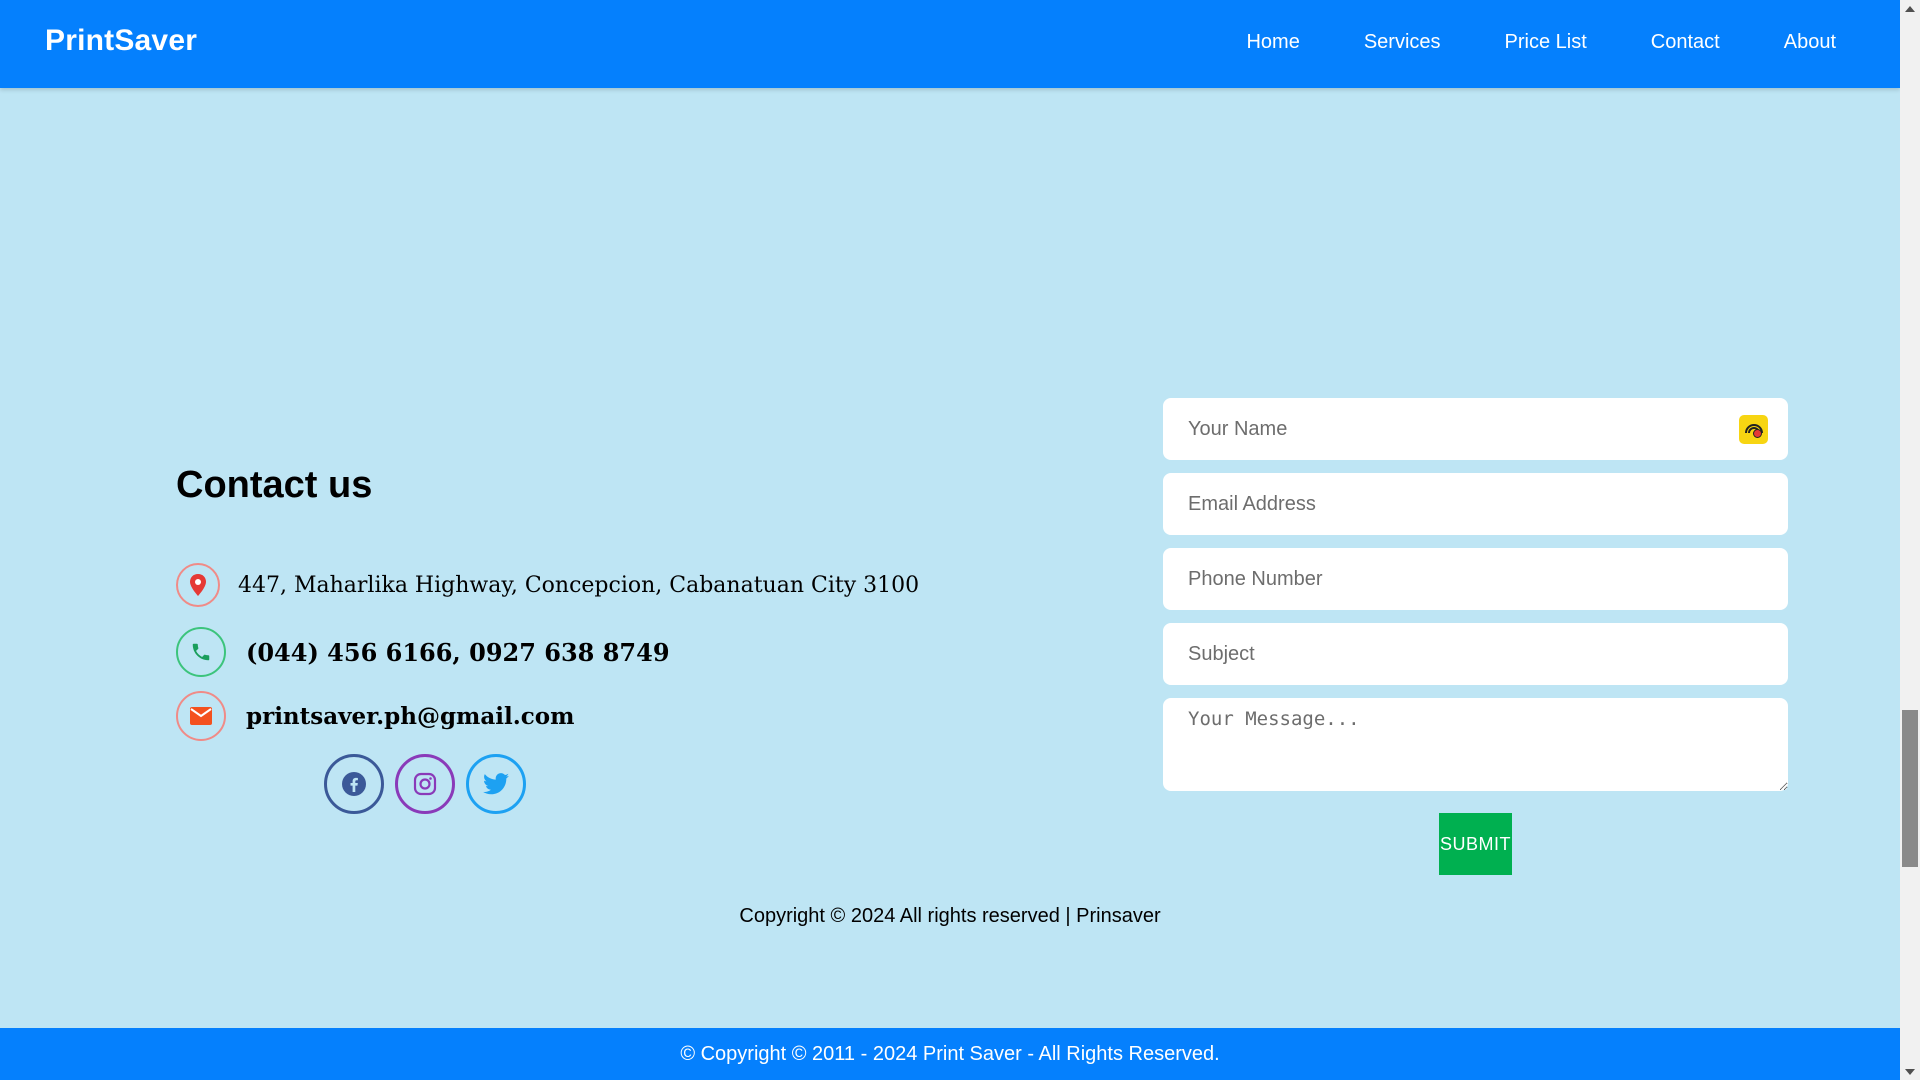 Image resolution: width=1920 pixels, height=1080 pixels. I want to click on contact-title: Contact us, so click(274, 485).